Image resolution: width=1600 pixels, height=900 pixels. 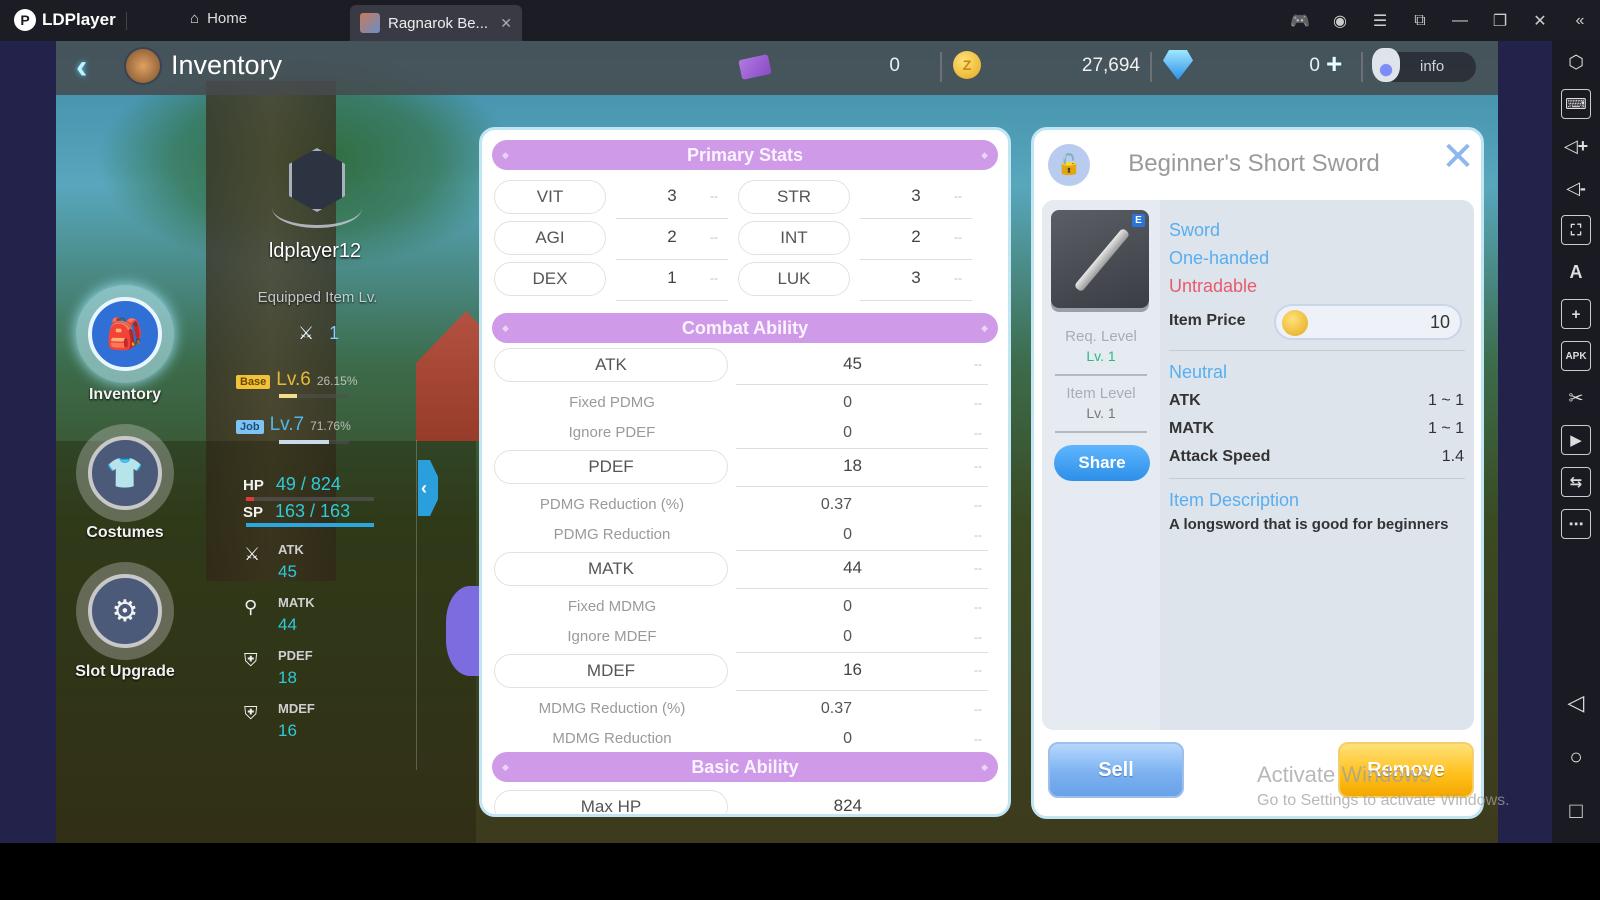 What do you see at coordinates (1102, 463) in the screenshot?
I see `share-button: Share` at bounding box center [1102, 463].